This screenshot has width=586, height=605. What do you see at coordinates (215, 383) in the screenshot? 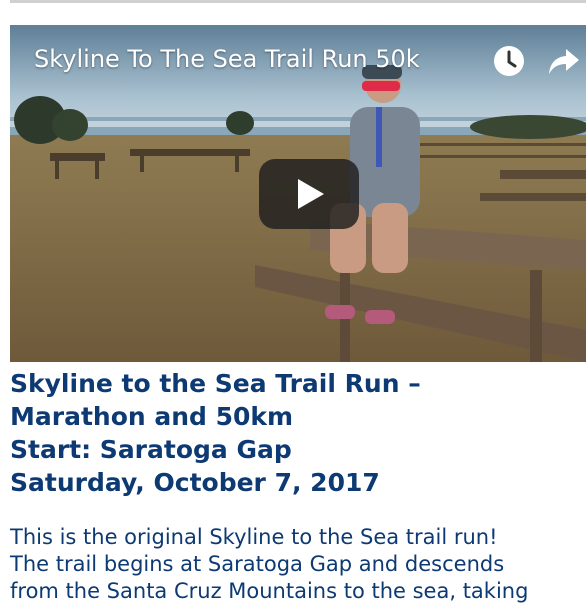
I see `heading-line: Skyline to the Sea Trail Run –` at bounding box center [215, 383].